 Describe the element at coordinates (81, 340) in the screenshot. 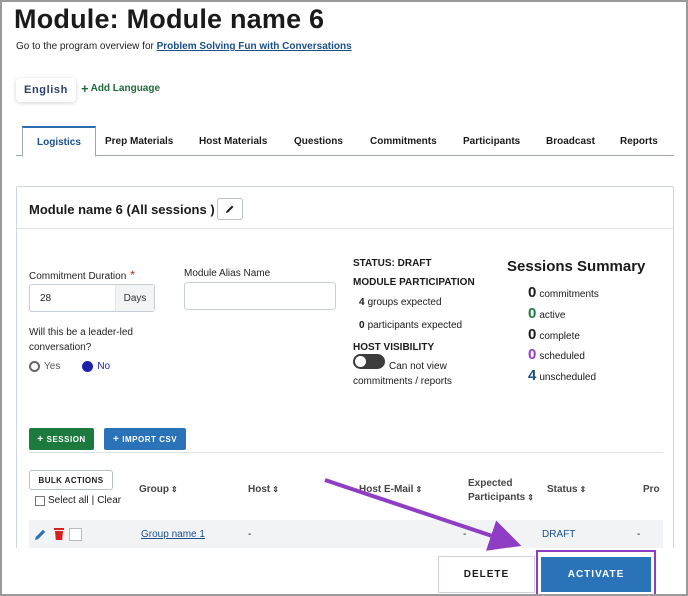

I see `leader-led-question: Will this be a leader-led conversation?` at that location.